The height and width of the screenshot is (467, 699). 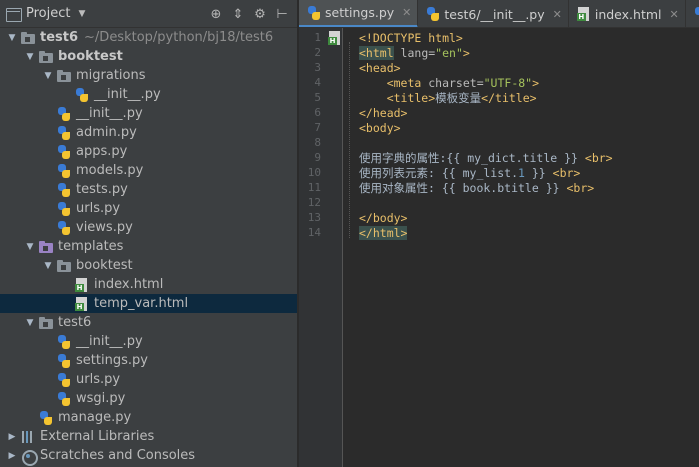 I want to click on tree-item: tests.py, so click(x=148, y=189).